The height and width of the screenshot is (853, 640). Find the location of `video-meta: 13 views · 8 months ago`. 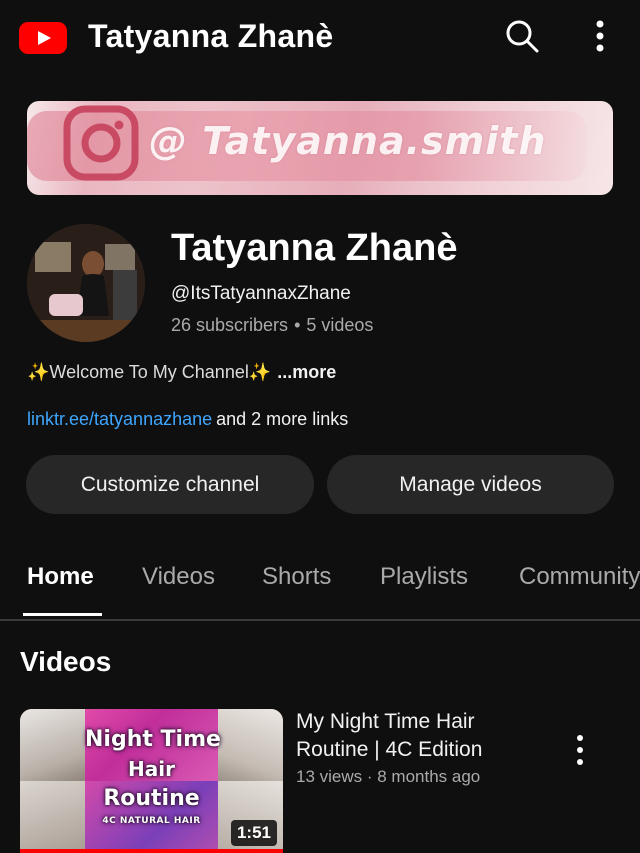

video-meta: 13 views · 8 months ago is located at coordinates (388, 776).